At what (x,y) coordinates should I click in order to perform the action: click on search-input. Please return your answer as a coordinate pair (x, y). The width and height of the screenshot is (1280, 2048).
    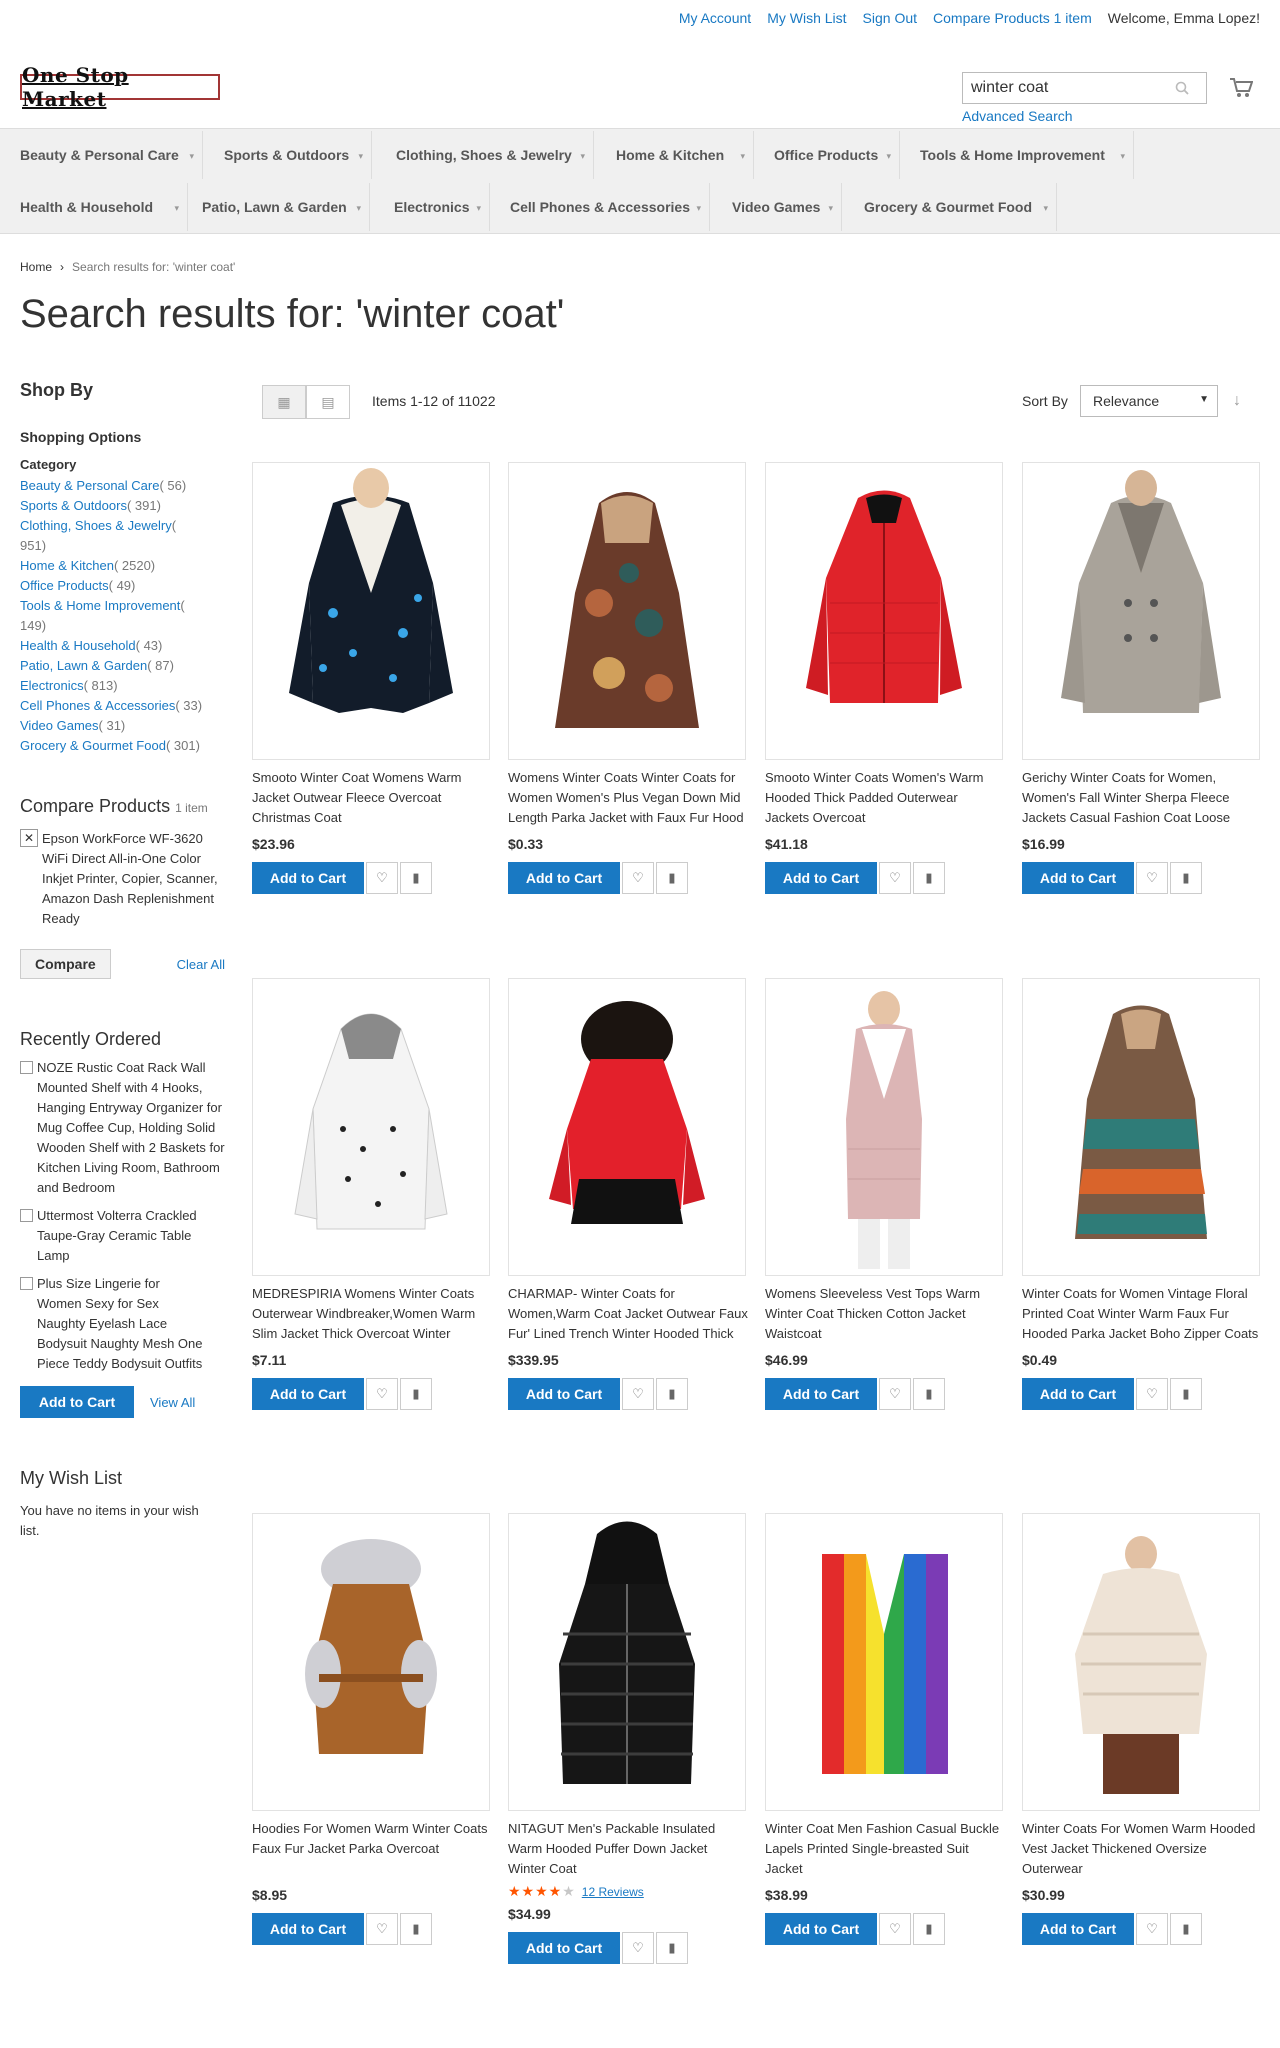
    Looking at the image, I should click on (1065, 88).